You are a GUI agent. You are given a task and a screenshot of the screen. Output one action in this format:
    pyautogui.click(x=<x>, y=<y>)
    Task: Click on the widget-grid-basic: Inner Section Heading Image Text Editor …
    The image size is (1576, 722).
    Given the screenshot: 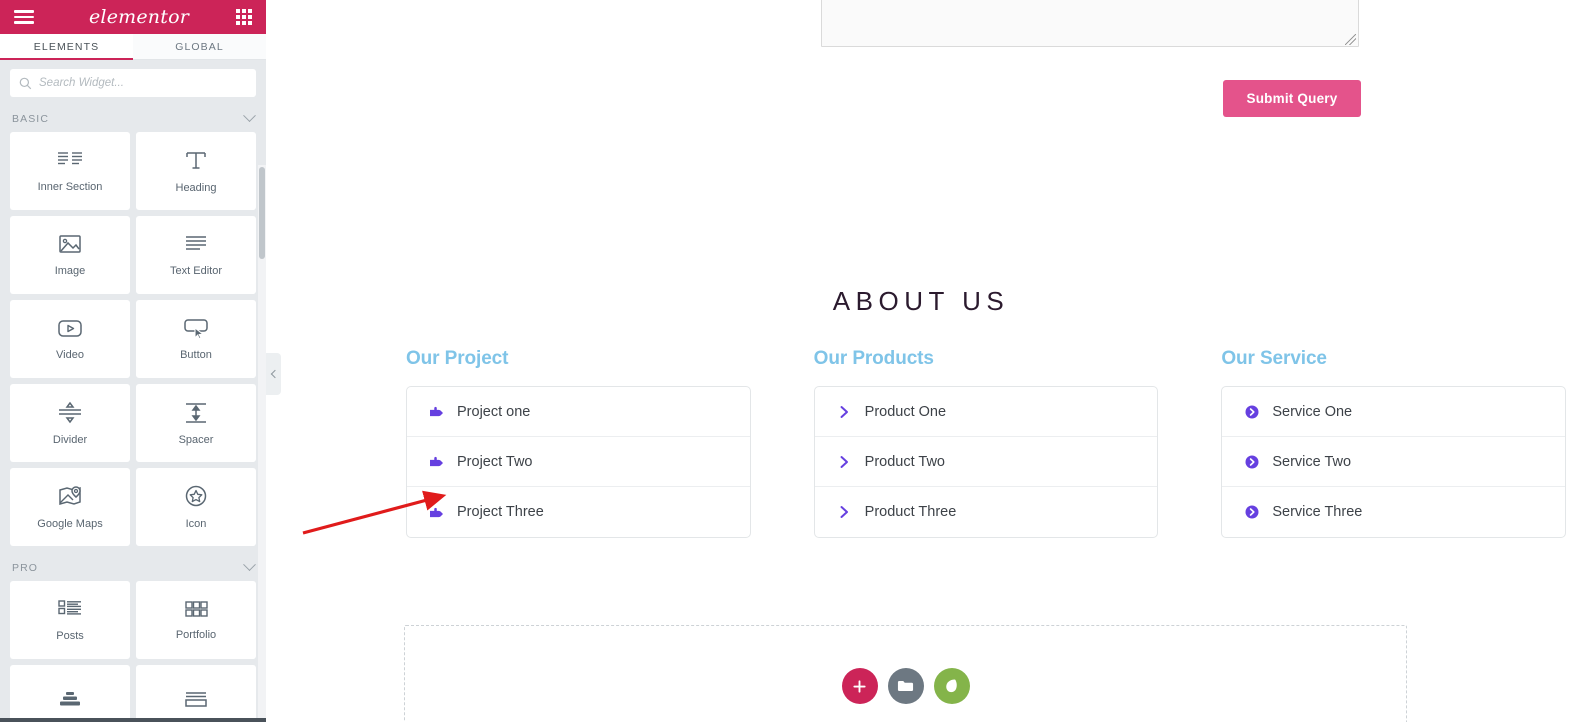 What is the action you would take?
    pyautogui.click(x=133, y=339)
    